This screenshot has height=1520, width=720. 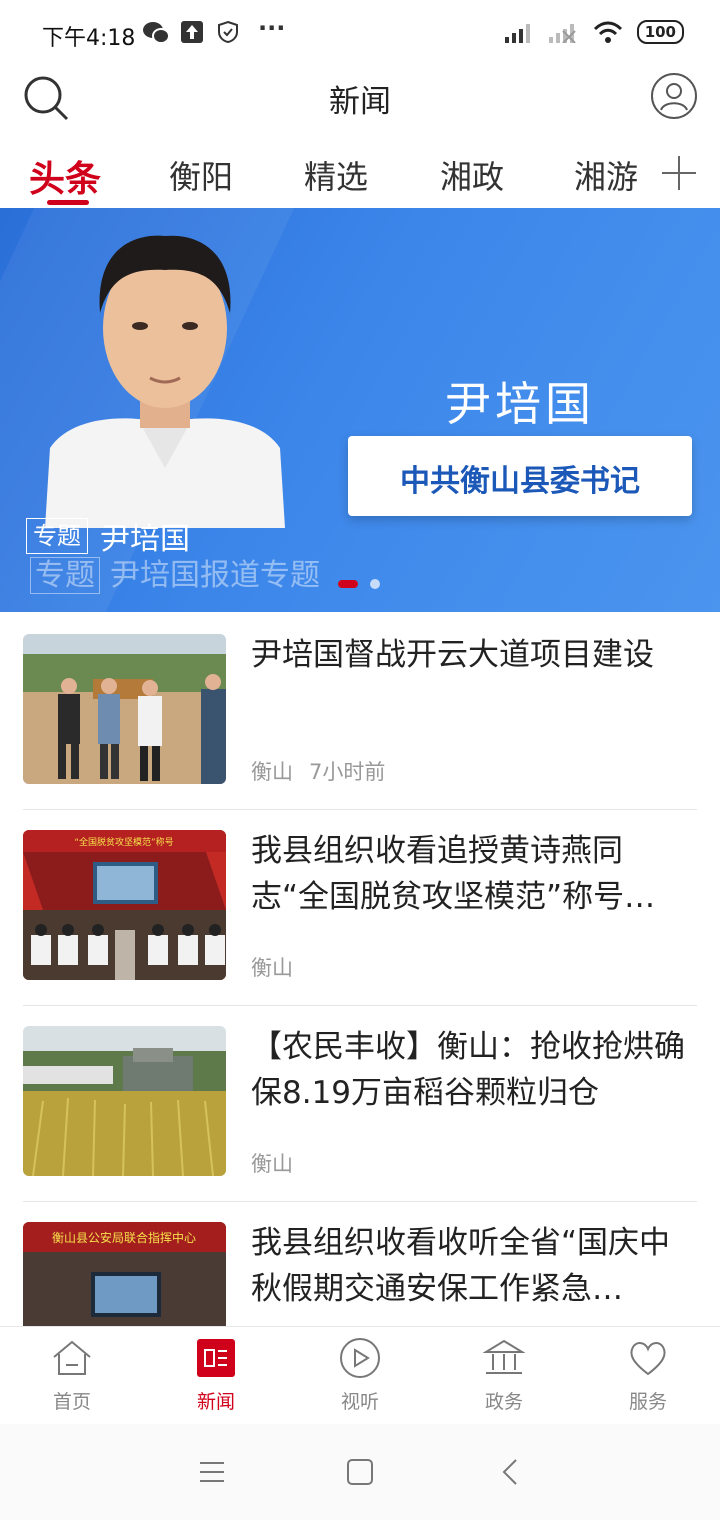 I want to click on more-notifications-icon: ···, so click(x=272, y=28).